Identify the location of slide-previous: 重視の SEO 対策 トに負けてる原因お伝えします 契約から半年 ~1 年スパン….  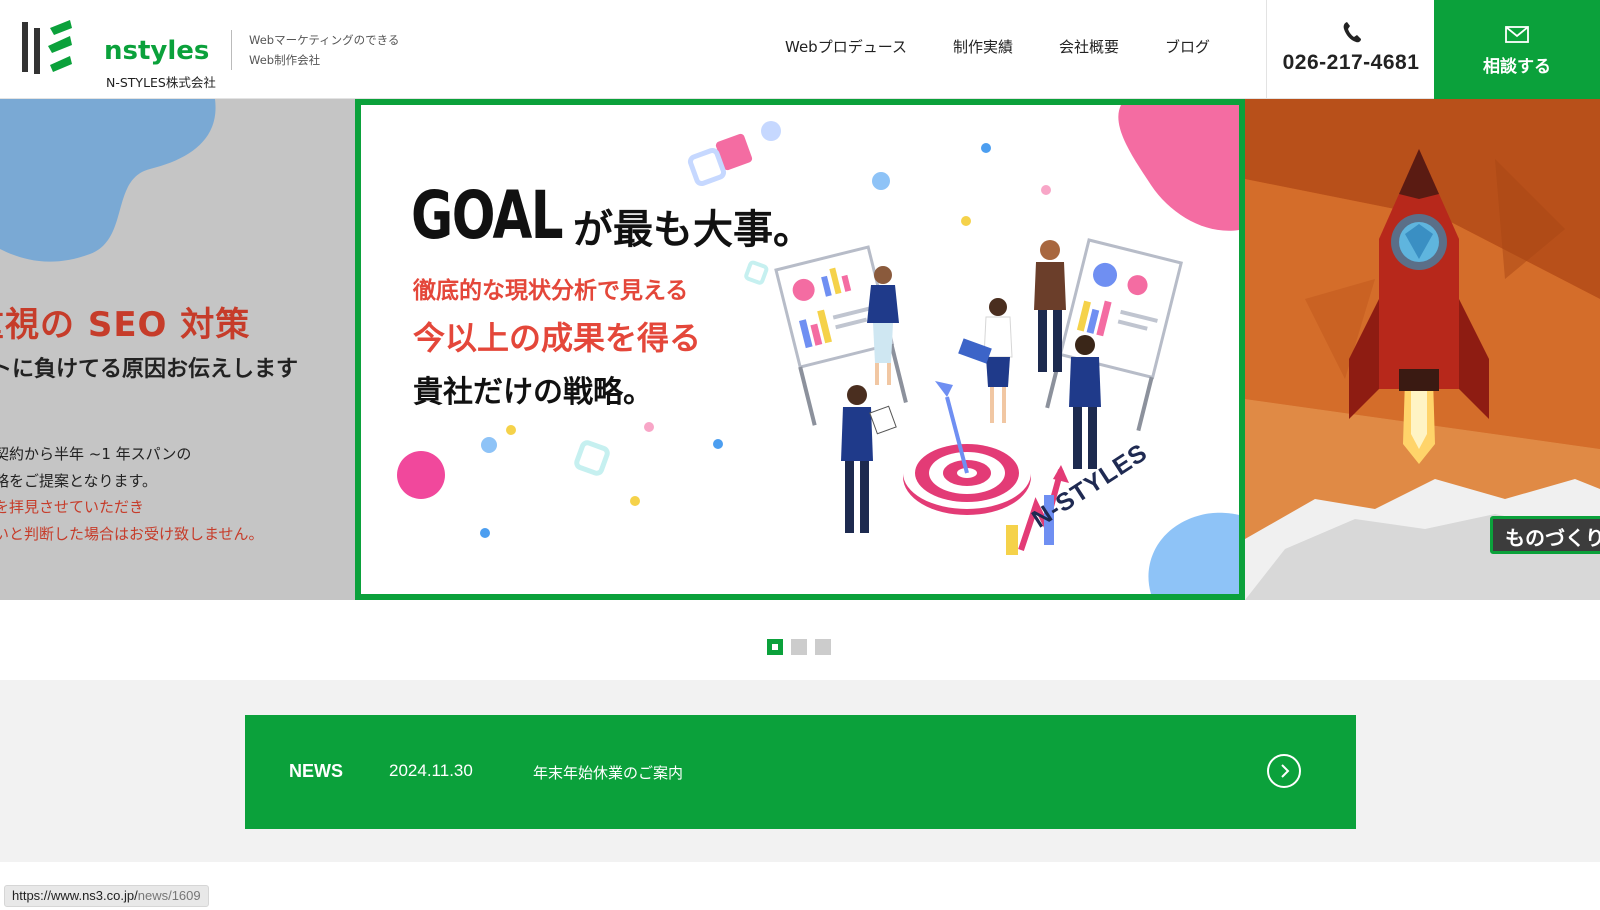
(177, 349).